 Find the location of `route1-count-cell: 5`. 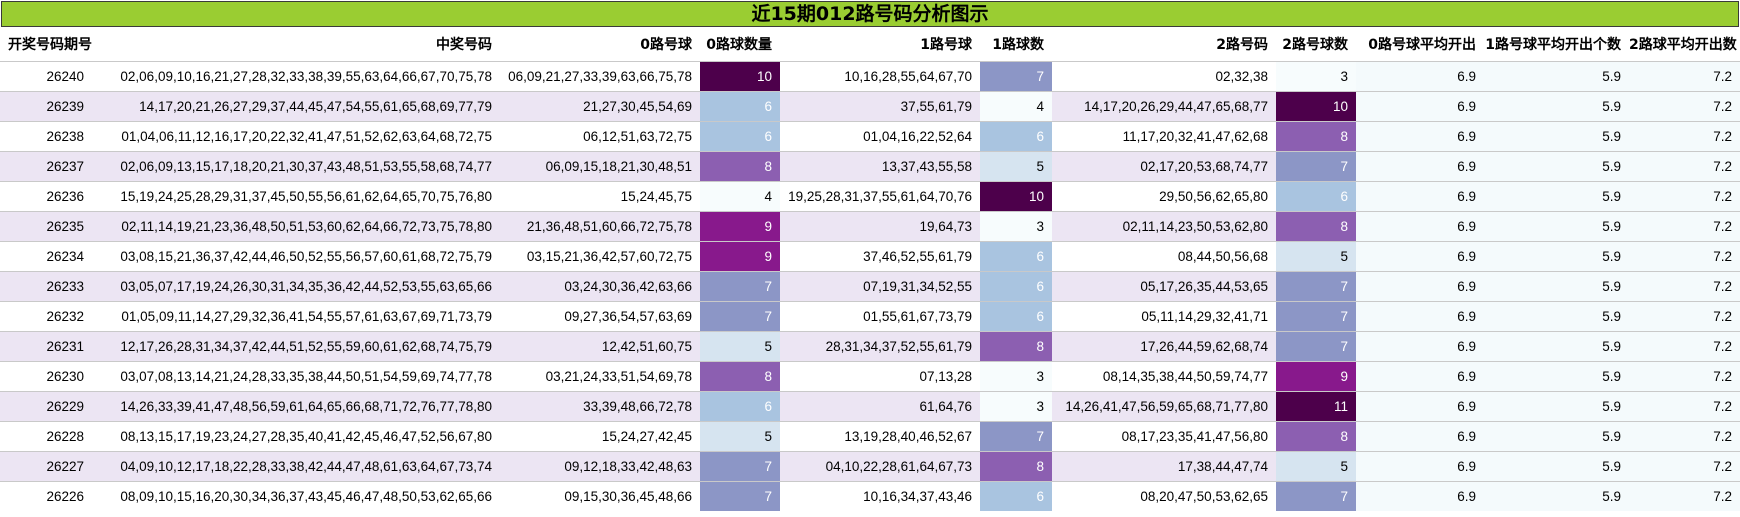

route1-count-cell: 5 is located at coordinates (1016, 166).